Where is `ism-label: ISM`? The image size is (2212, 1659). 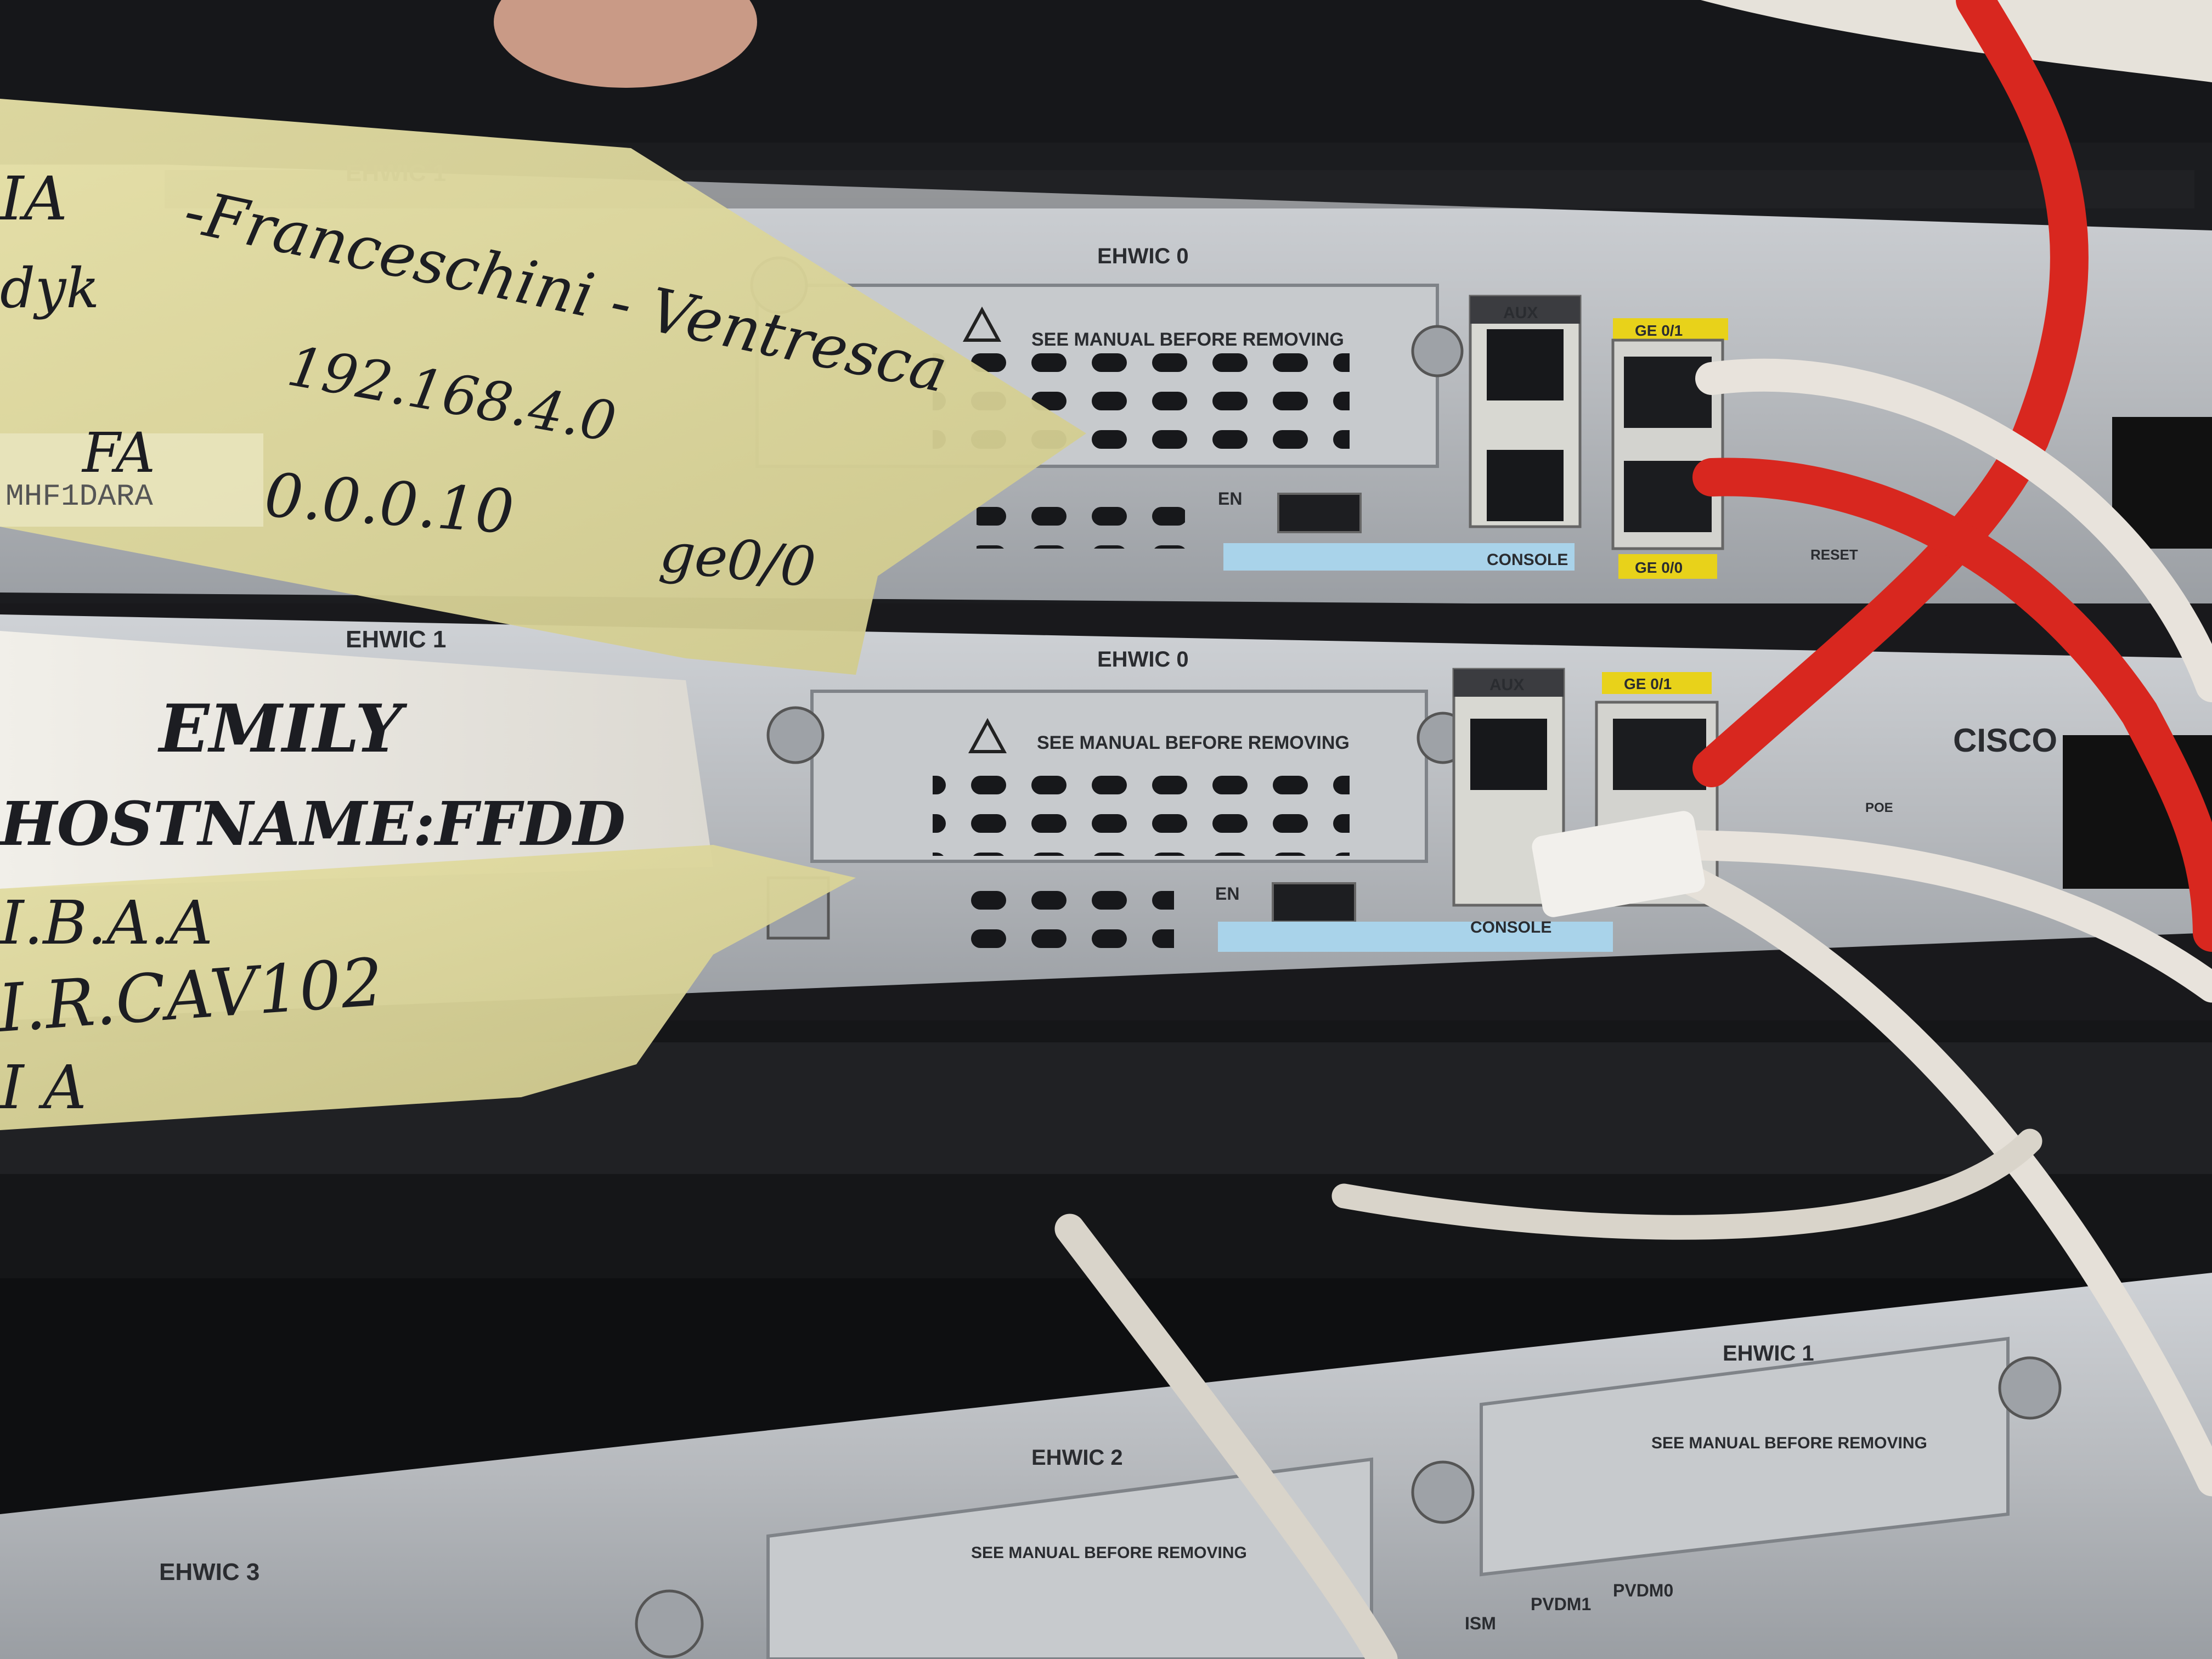
ism-label: ISM is located at coordinates (1480, 1623).